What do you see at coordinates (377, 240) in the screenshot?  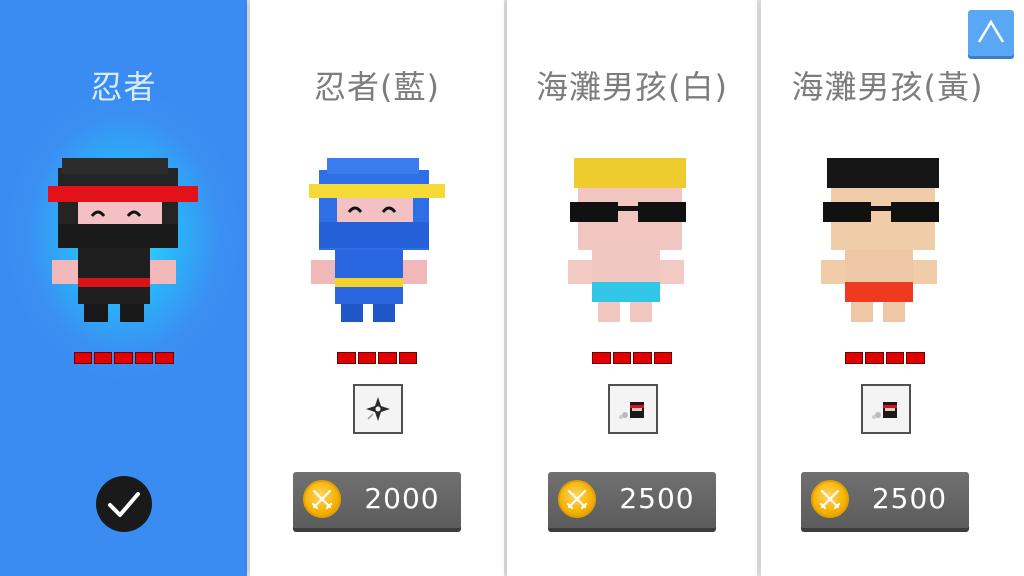 I see `ninja-blue-figure` at bounding box center [377, 240].